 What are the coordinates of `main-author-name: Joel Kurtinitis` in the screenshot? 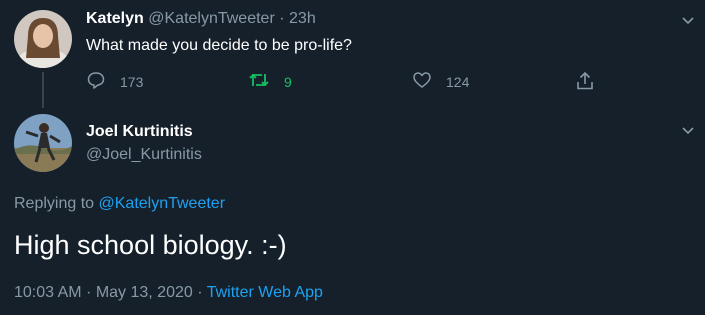 It's located at (139, 132).